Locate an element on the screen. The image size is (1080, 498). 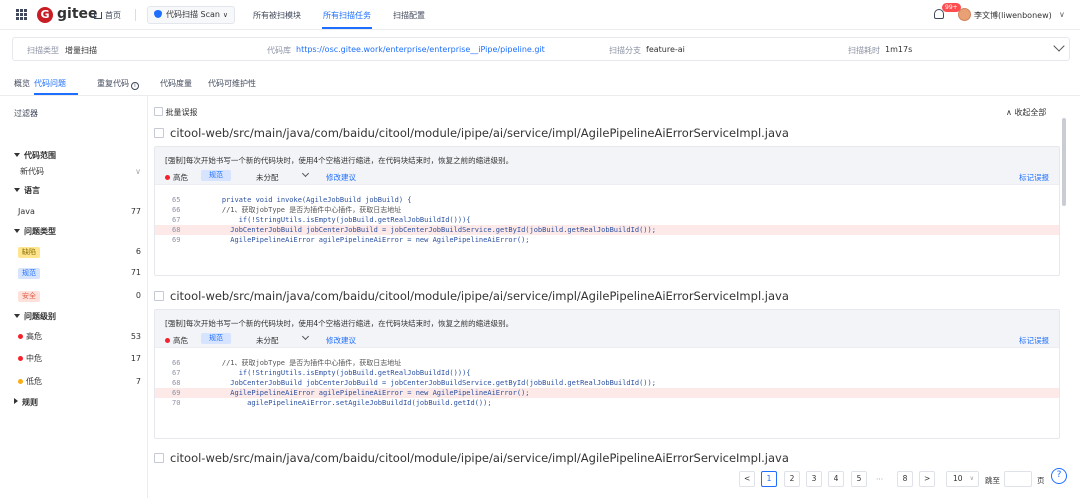
tab-code-metrics: 代码度量 is located at coordinates (176, 83).